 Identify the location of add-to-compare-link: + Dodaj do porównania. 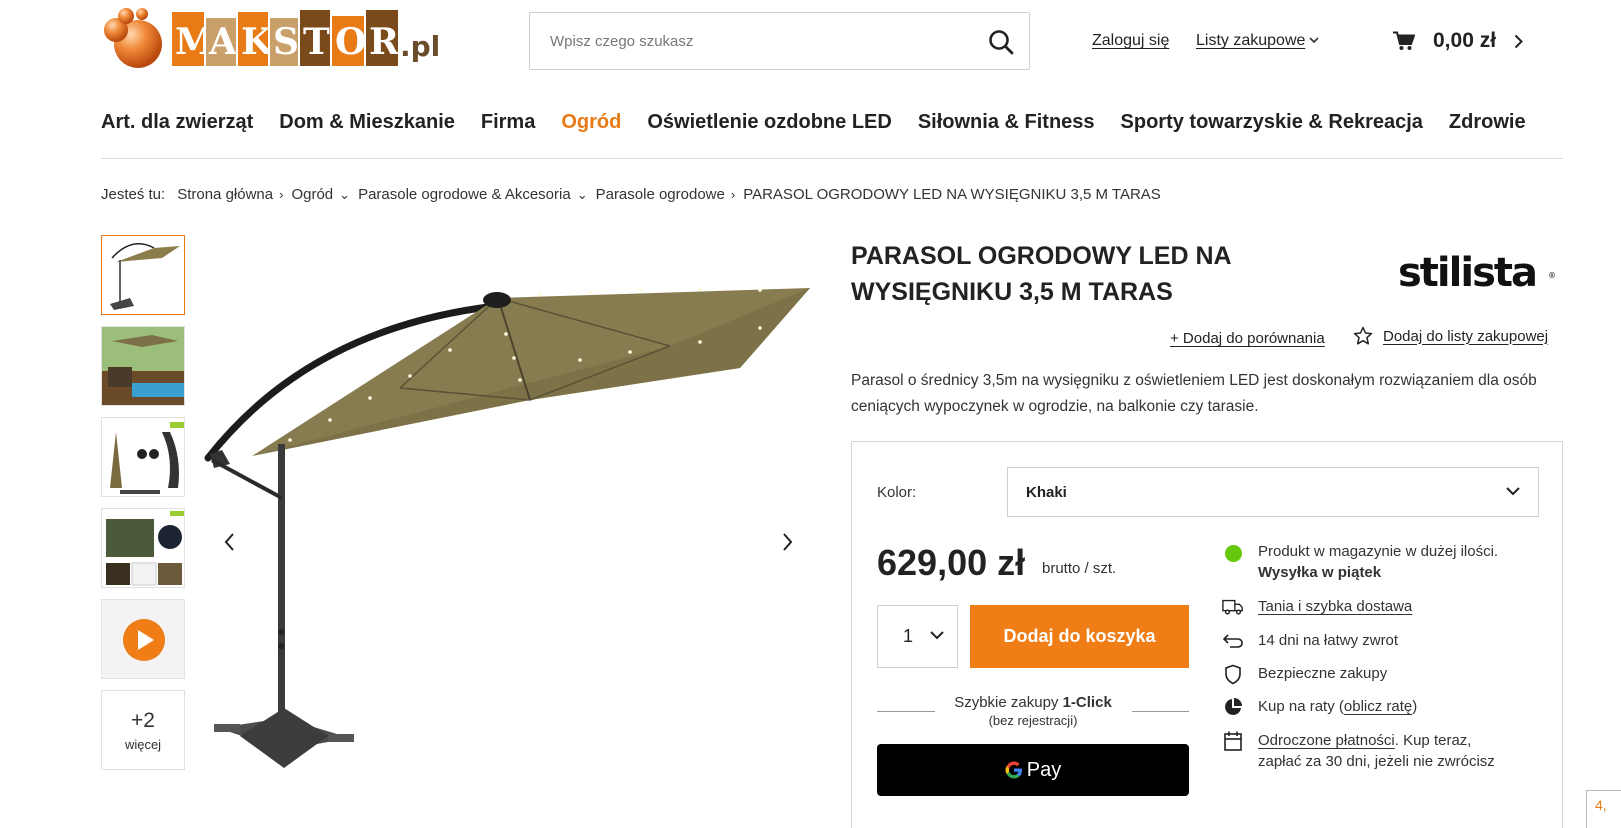
(1247, 338).